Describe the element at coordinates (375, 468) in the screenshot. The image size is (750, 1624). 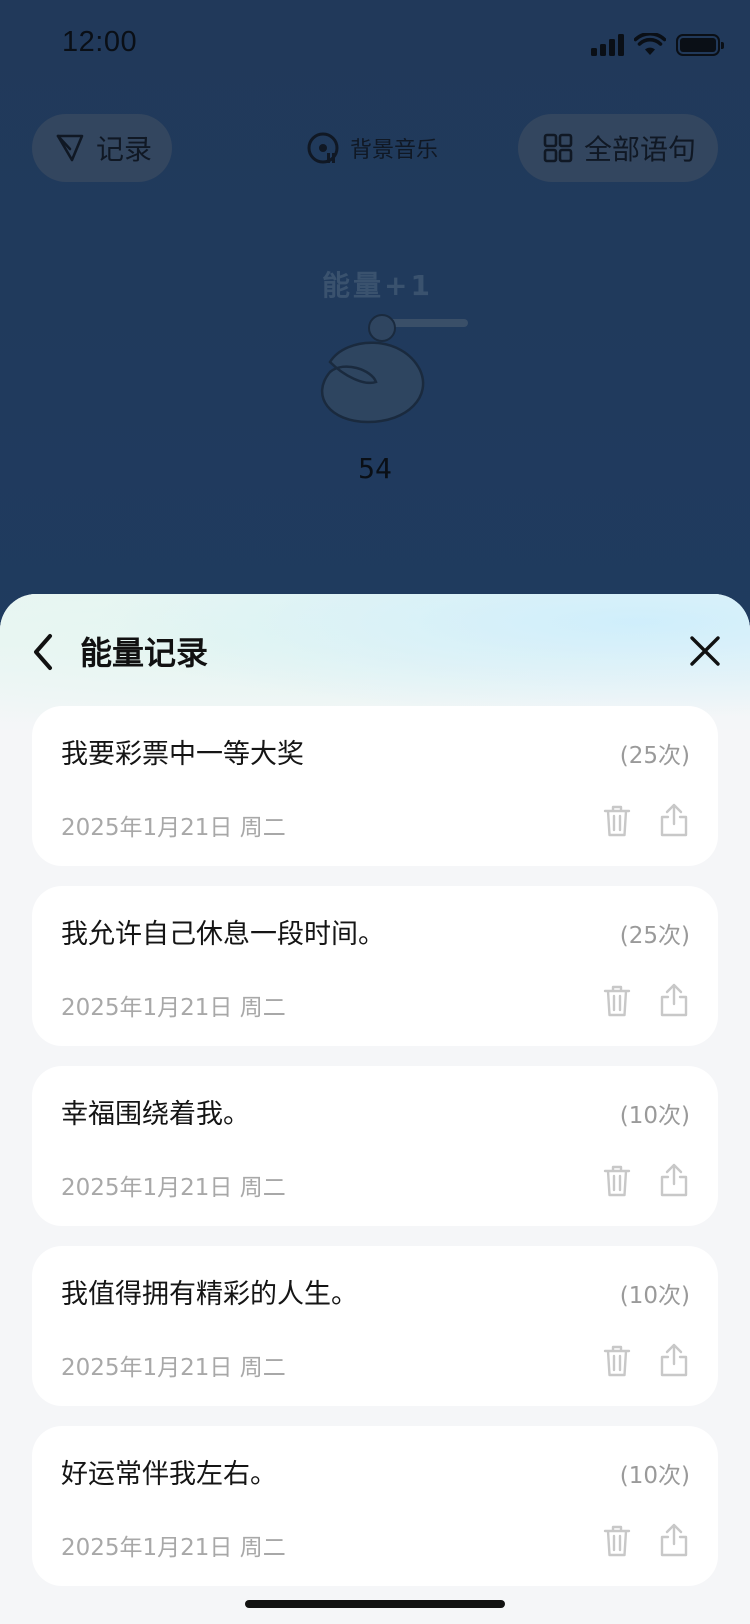
I see `energy-count: 54` at that location.